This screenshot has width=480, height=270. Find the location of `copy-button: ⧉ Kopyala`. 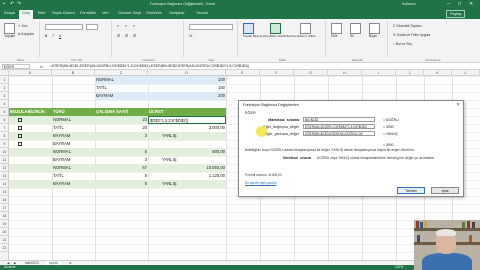

copy-button: ⧉ Kopyala is located at coordinates (26, 34).